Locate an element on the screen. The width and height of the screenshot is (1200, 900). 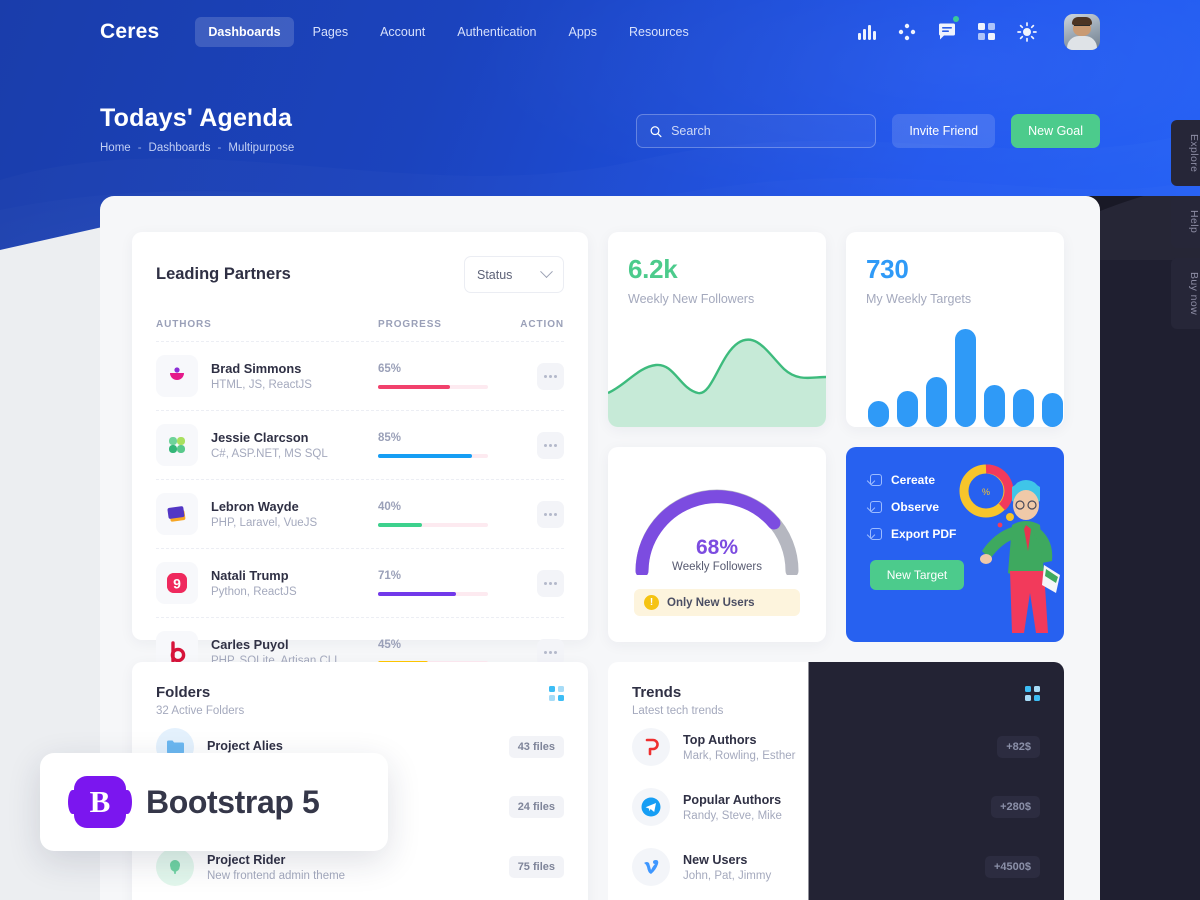
progress-cell: 40% is located at coordinates (442, 514).